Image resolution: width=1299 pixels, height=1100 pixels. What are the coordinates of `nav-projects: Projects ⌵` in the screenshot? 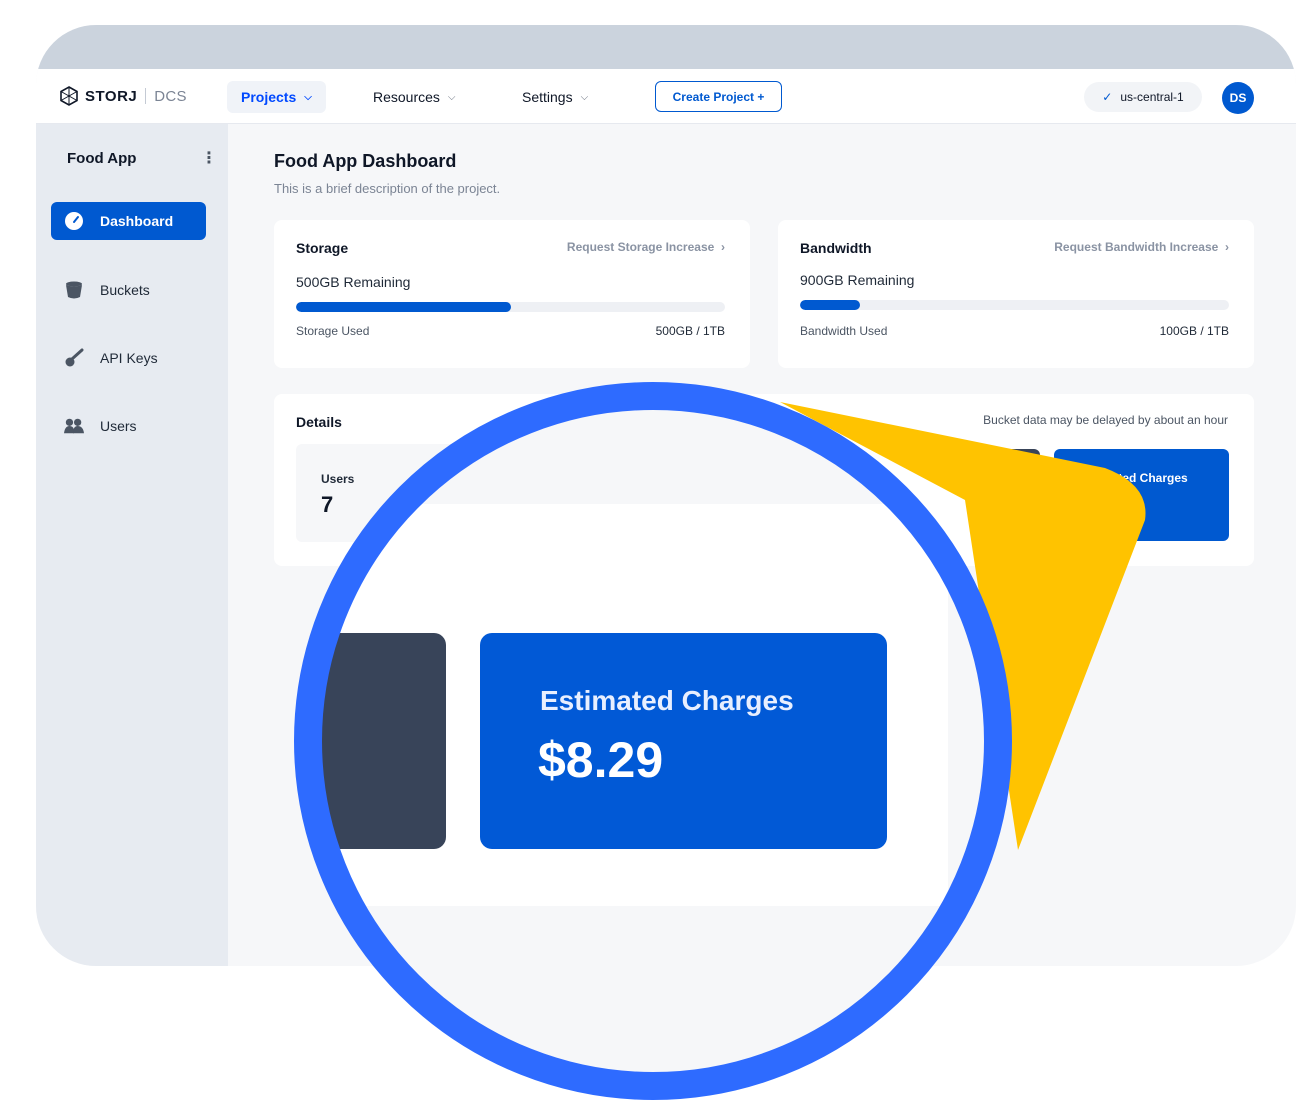 It's located at (276, 97).